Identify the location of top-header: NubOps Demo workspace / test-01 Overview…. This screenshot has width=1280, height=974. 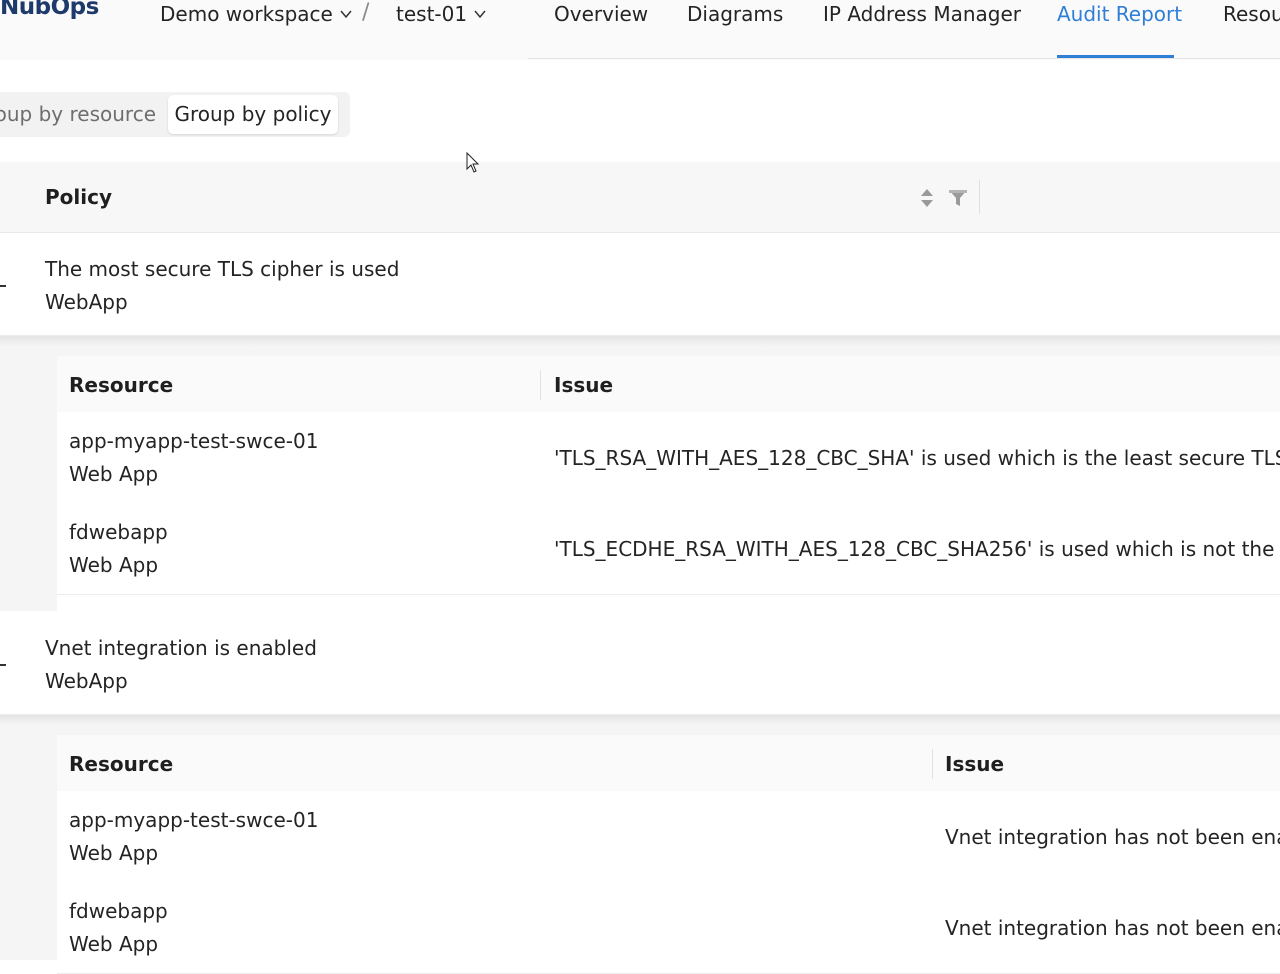
(640, 30).